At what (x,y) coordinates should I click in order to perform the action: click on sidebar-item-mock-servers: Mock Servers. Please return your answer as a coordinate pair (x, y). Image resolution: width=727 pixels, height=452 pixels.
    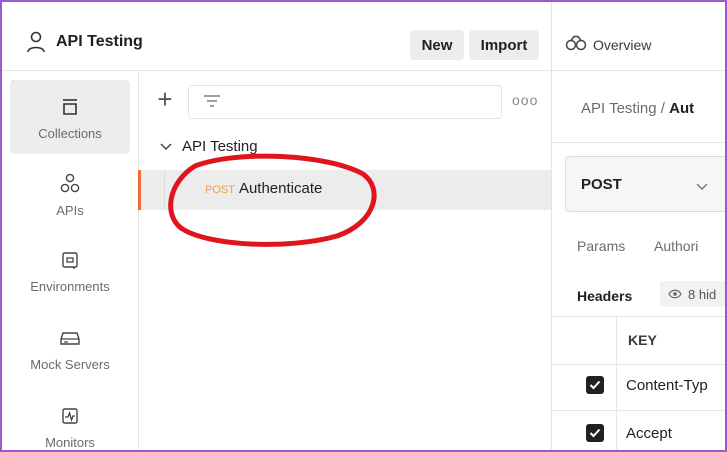
    Looking at the image, I should click on (70, 348).